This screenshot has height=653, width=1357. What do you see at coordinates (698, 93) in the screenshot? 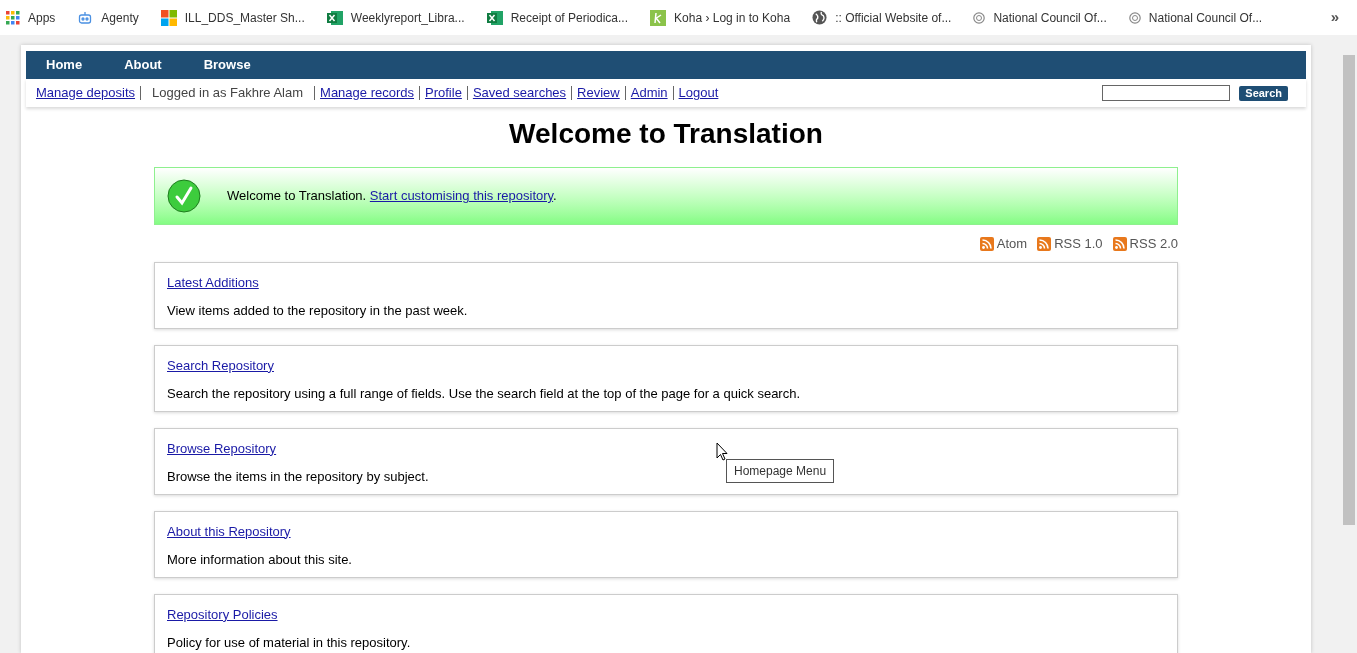
I see `user-menu-link: Logout` at bounding box center [698, 93].